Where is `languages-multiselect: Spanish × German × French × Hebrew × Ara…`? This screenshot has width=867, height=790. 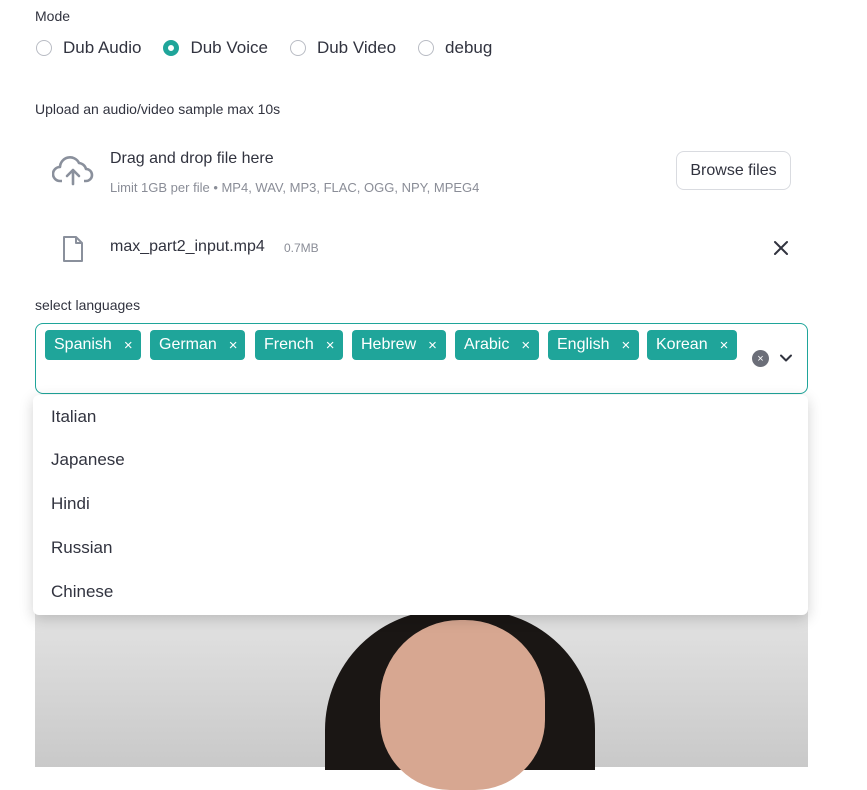 languages-multiselect: Spanish × German × French × Hebrew × Ara… is located at coordinates (421, 358).